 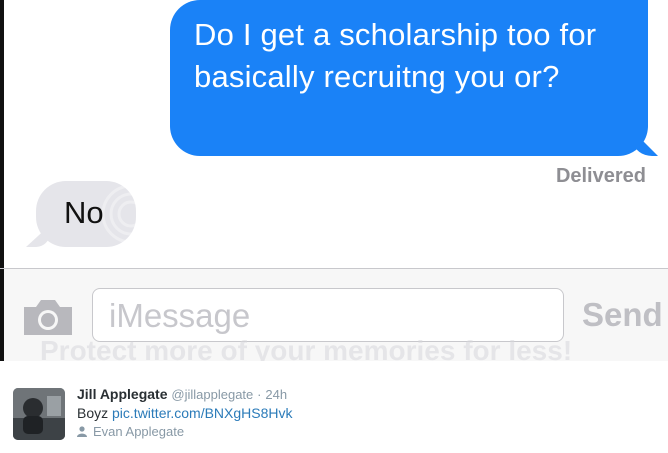 What do you see at coordinates (2, 315) in the screenshot?
I see `composer-left-strip` at bounding box center [2, 315].